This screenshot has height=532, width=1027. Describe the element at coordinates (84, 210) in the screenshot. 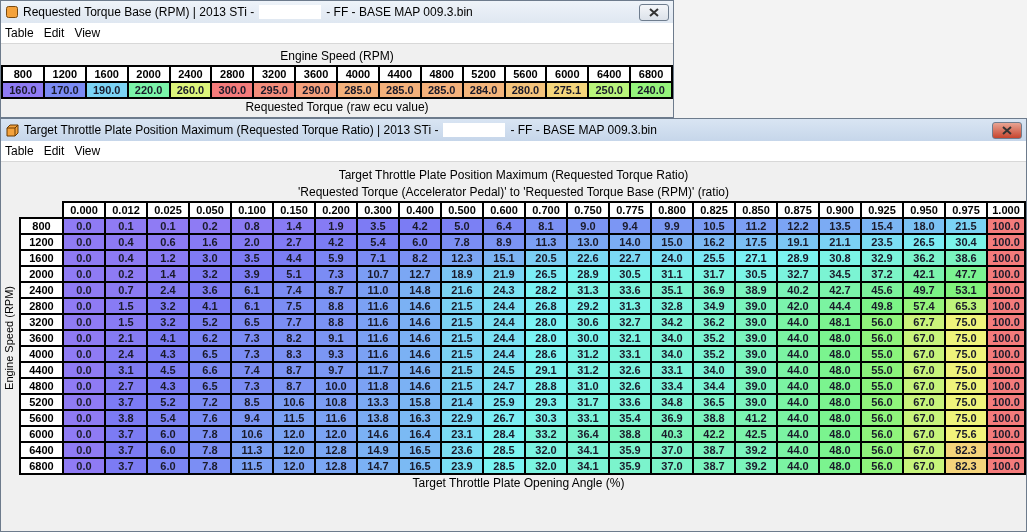

I see `column-header: 0.000` at that location.